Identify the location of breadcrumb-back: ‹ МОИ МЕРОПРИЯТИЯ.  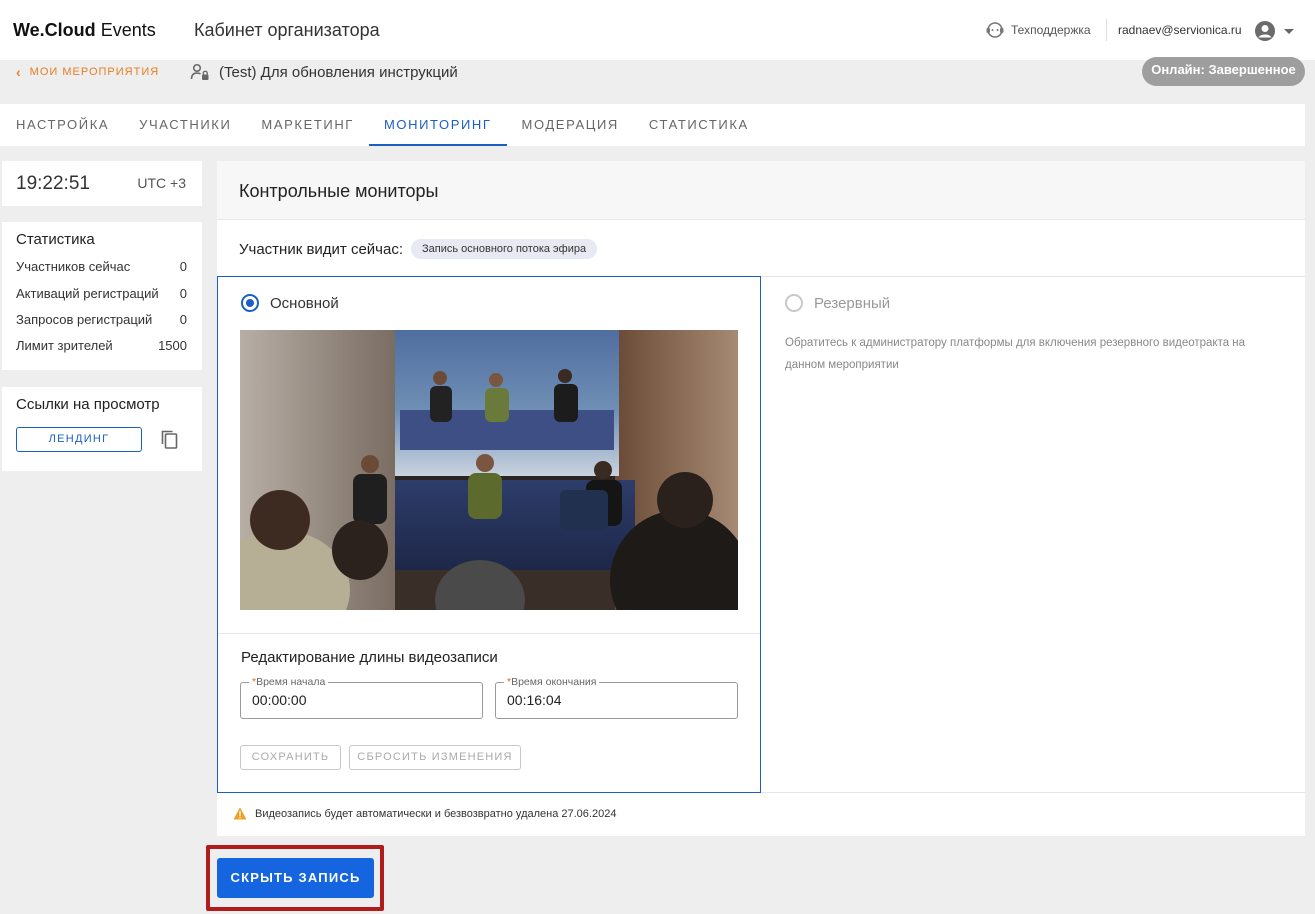
(87, 72).